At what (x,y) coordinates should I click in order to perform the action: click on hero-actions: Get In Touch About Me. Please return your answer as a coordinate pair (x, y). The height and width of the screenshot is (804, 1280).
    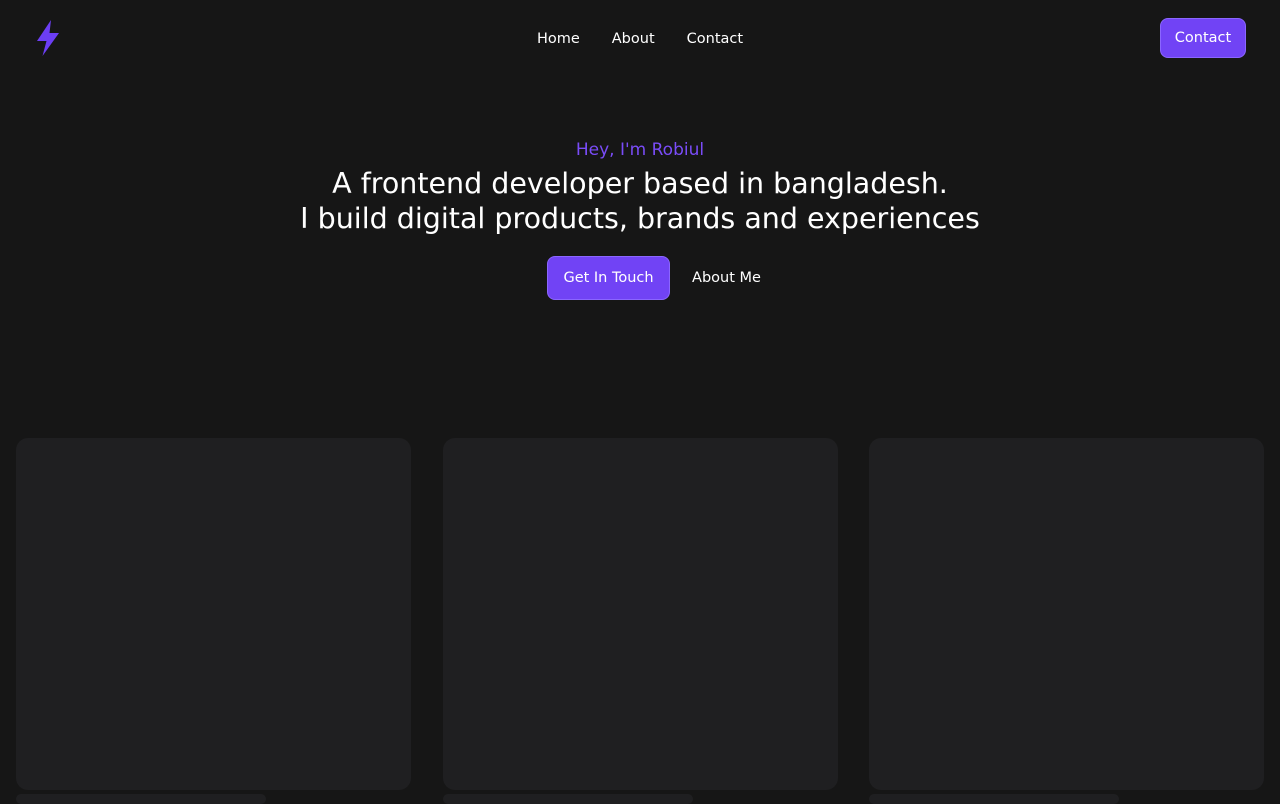
    Looking at the image, I should click on (640, 278).